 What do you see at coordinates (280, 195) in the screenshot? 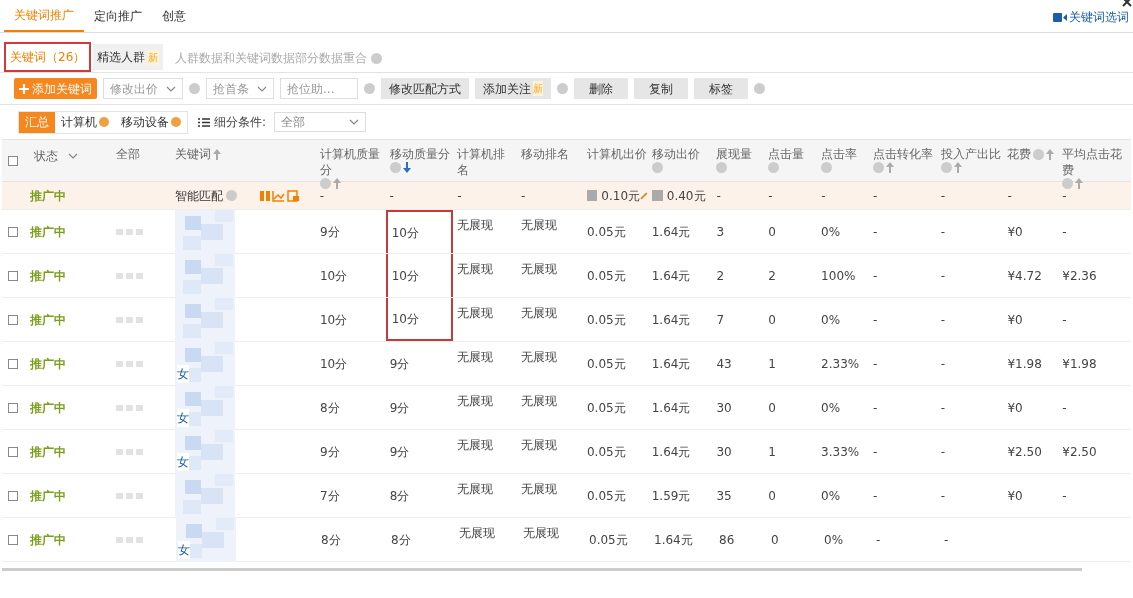
I see `action-icons-drawing` at bounding box center [280, 195].